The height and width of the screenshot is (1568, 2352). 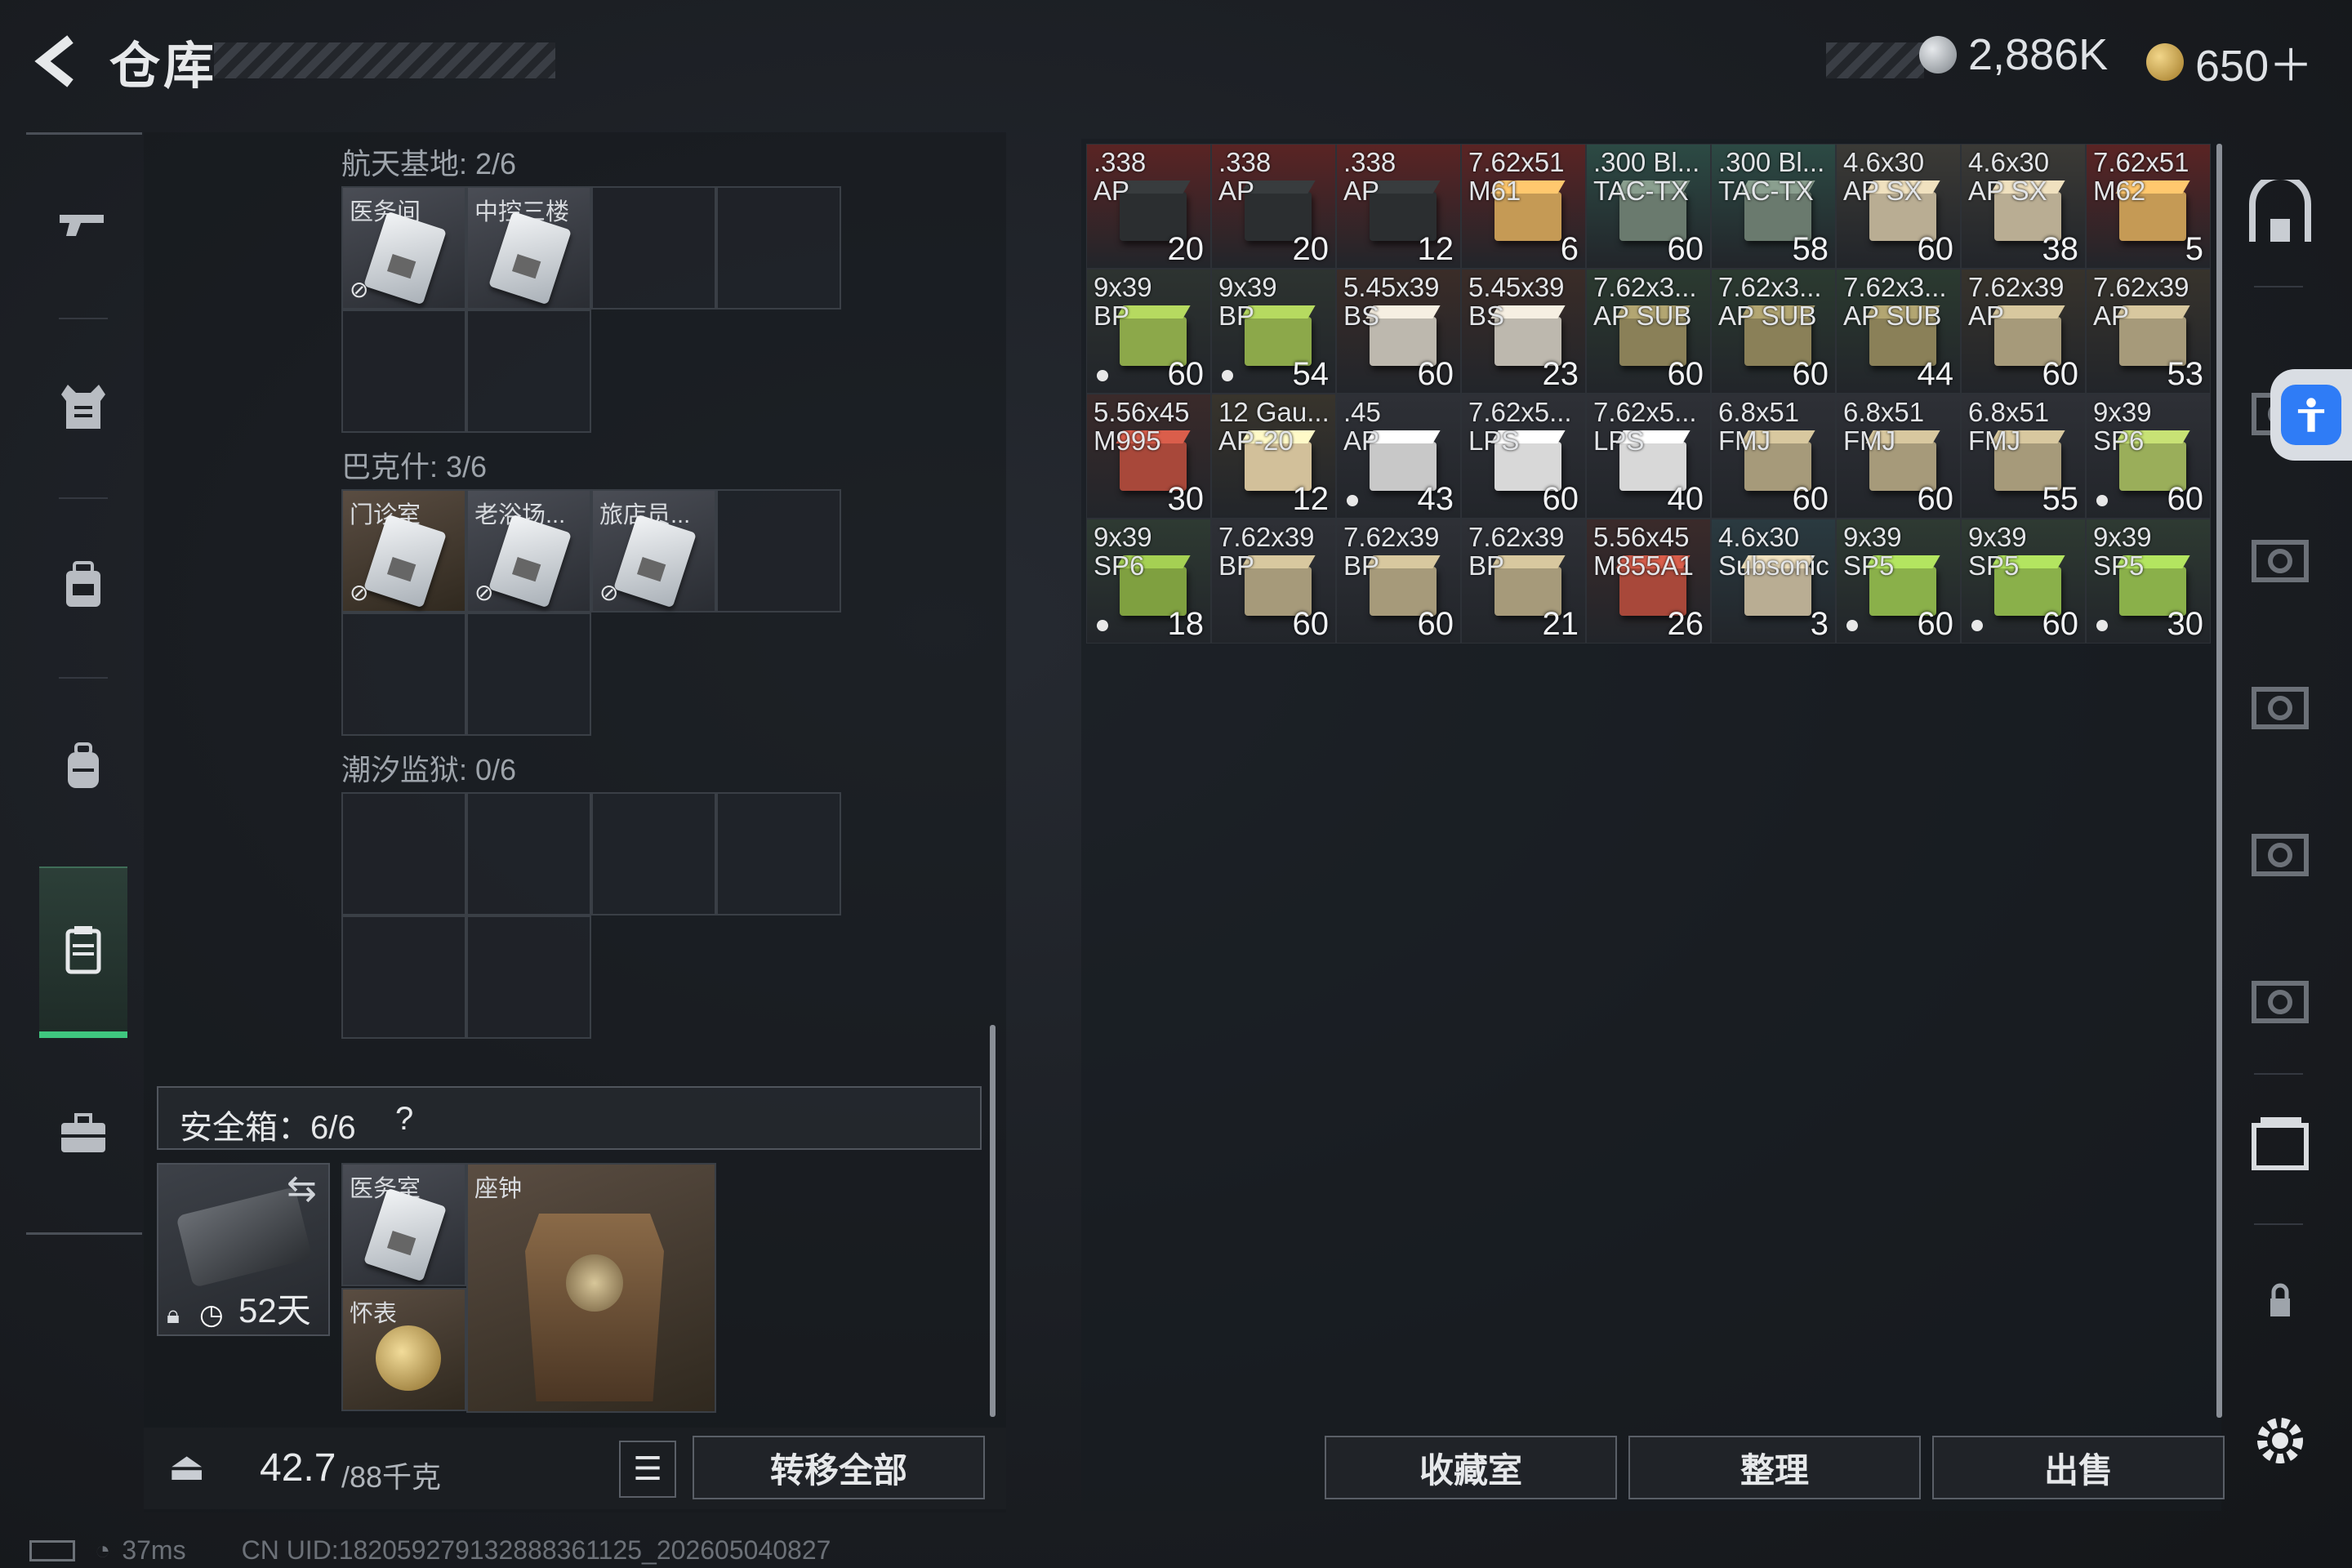 I want to click on backpack-icon, so click(x=83, y=765).